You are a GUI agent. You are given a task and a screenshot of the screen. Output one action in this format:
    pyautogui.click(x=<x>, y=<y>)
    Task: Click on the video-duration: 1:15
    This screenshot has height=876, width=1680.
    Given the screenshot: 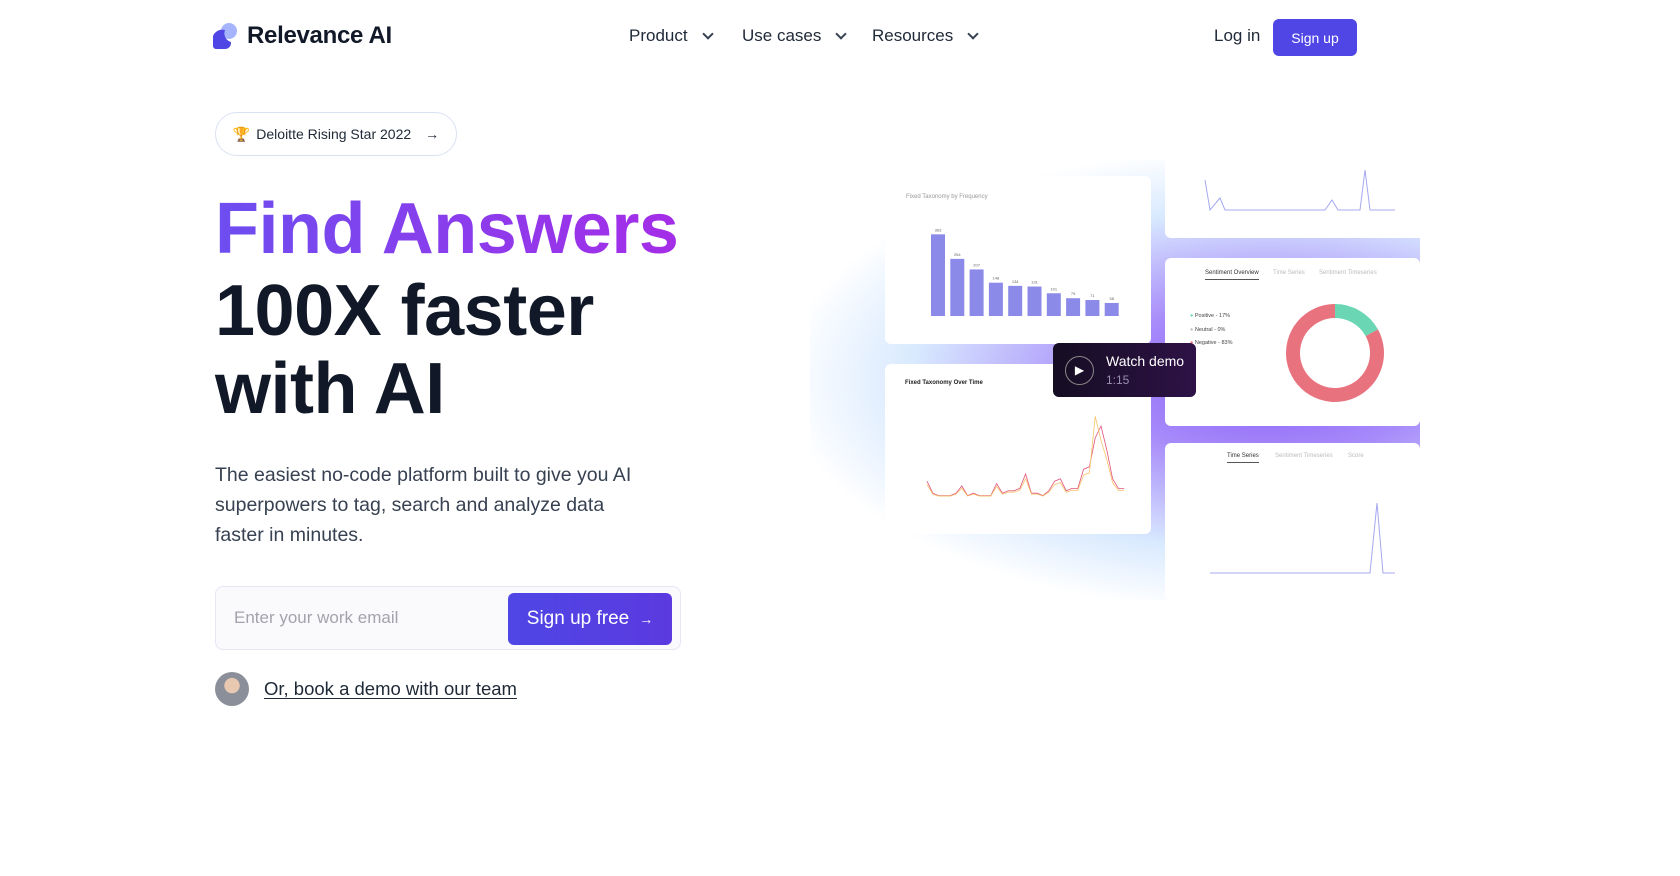 What is the action you would take?
    pyautogui.click(x=1118, y=380)
    